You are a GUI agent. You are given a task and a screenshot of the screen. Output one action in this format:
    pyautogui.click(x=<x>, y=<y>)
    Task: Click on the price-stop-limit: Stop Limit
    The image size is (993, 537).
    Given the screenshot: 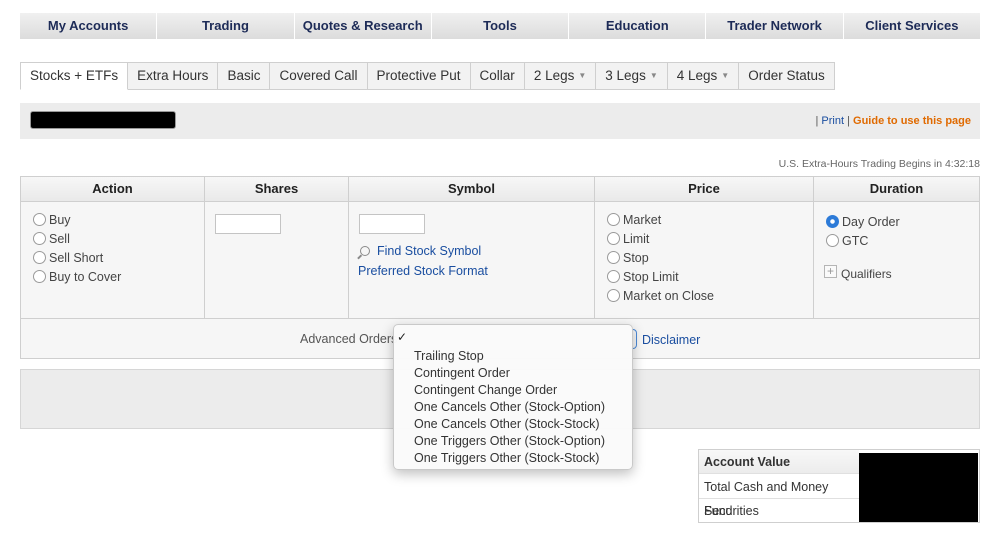 What is the action you would take?
    pyautogui.click(x=643, y=276)
    